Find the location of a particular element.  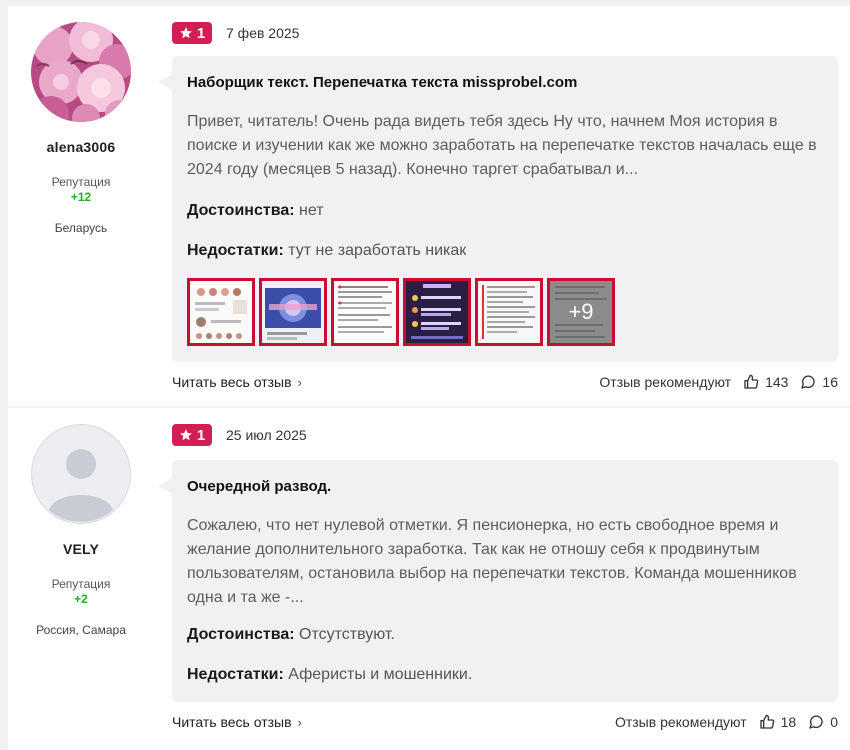

cons-text: тут не заработать никак is located at coordinates (377, 250).